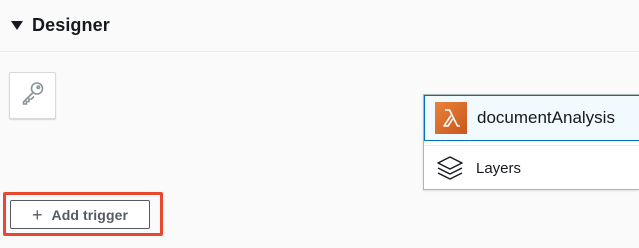  Describe the element at coordinates (37, 214) in the screenshot. I see `plus-icon: +` at that location.